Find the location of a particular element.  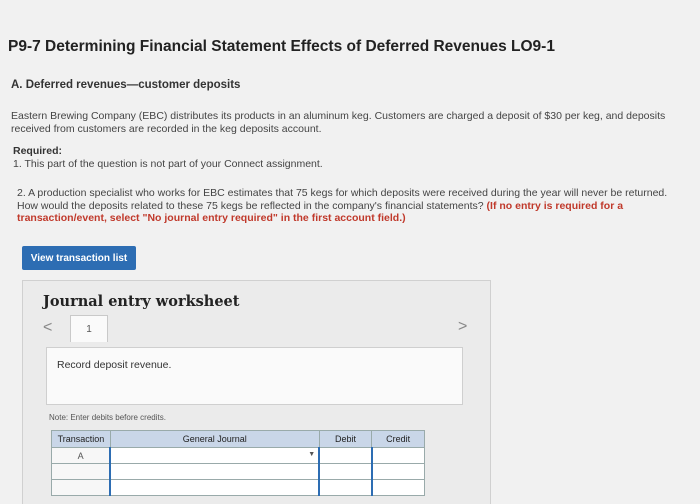

chevron-left-icon: < is located at coordinates (47, 328).